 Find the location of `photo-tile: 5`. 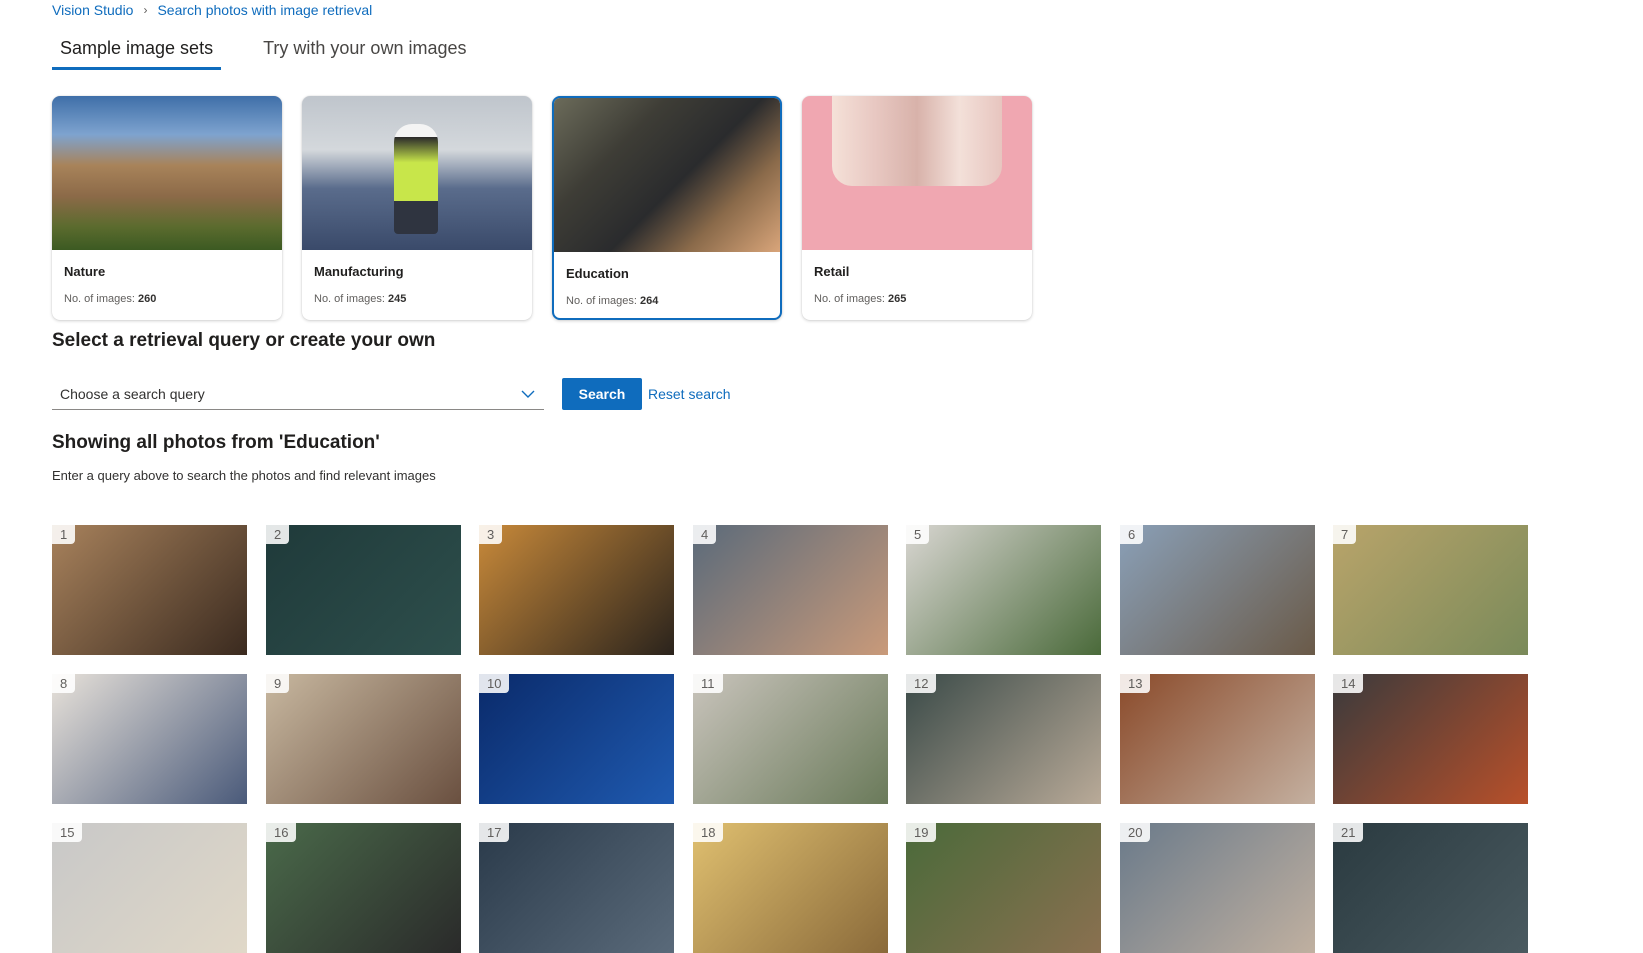

photo-tile: 5 is located at coordinates (1003, 590).